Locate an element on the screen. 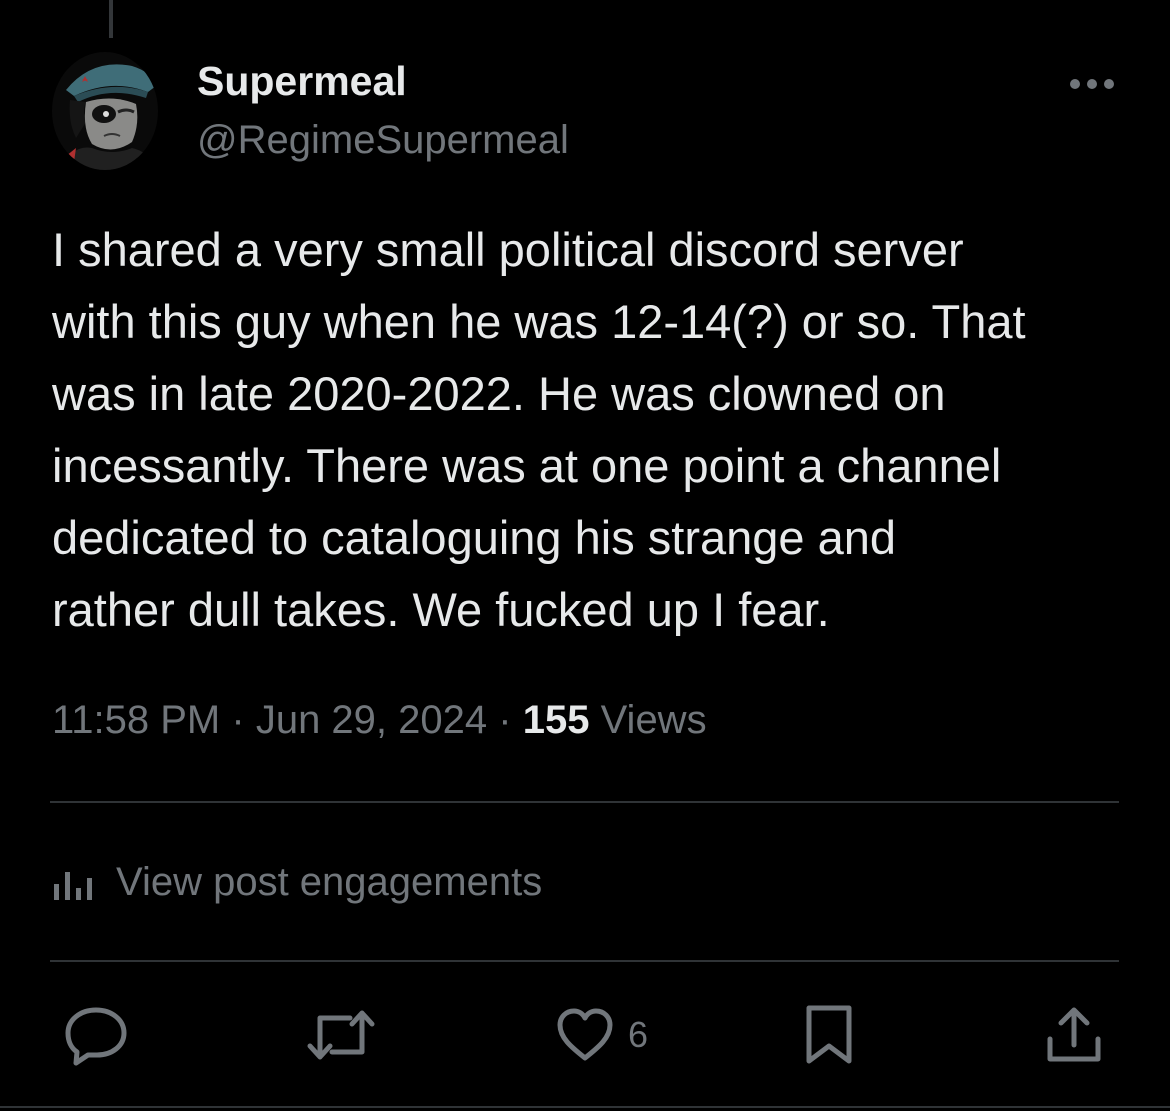 Image resolution: width=1170 pixels, height=1111 pixels. analytics-icon is located at coordinates (73, 886).